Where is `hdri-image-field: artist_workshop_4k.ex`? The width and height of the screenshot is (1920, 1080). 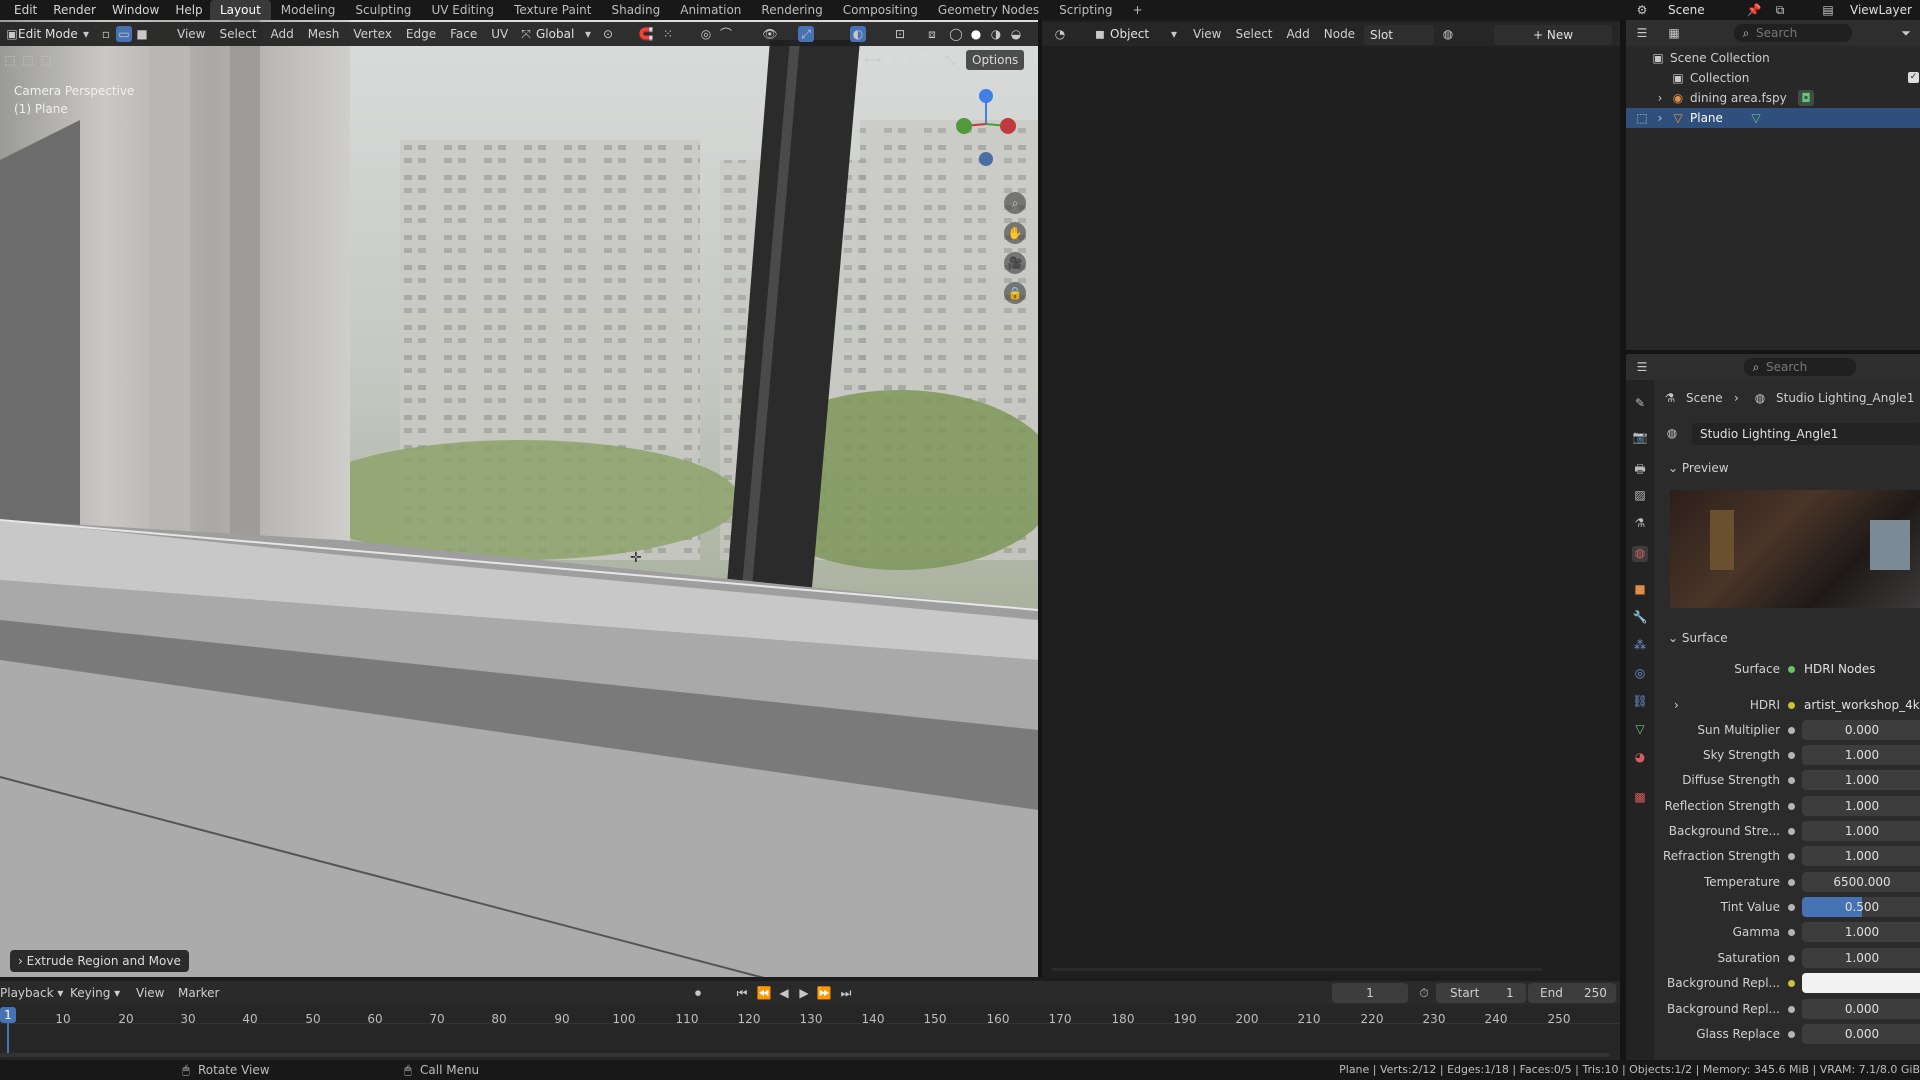 hdri-image-field: artist_workshop_4k.ex is located at coordinates (1861, 705).